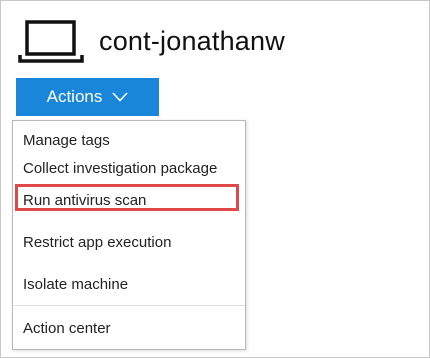 This screenshot has width=430, height=358. I want to click on menu-item-restrict-app-execution: Restrict app execution, so click(97, 242).